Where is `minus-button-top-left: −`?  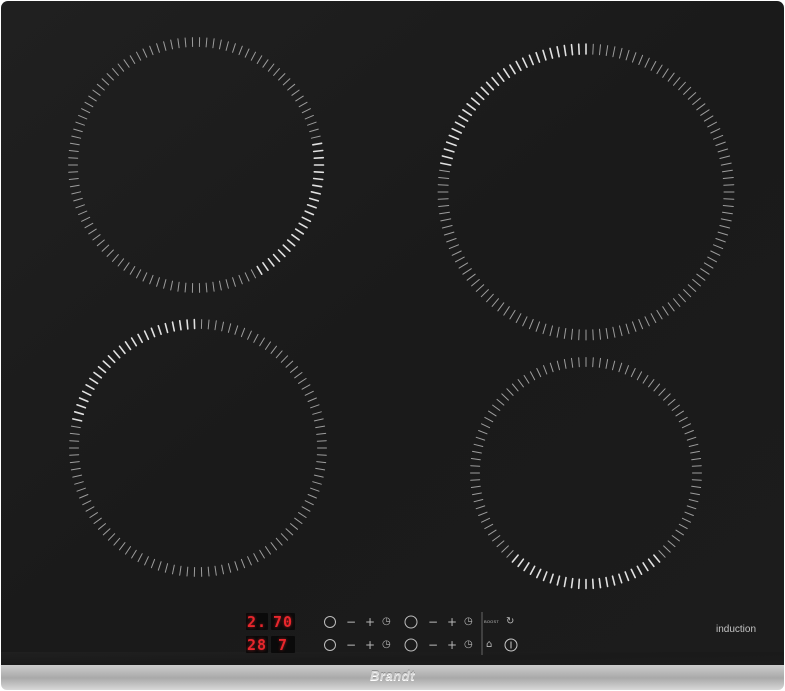 minus-button-top-left: − is located at coordinates (351, 622).